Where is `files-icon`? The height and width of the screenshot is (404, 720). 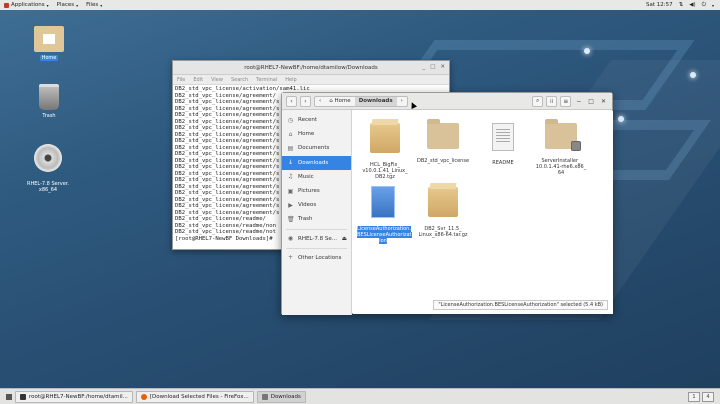
files-icon is located at coordinates (264, 396).